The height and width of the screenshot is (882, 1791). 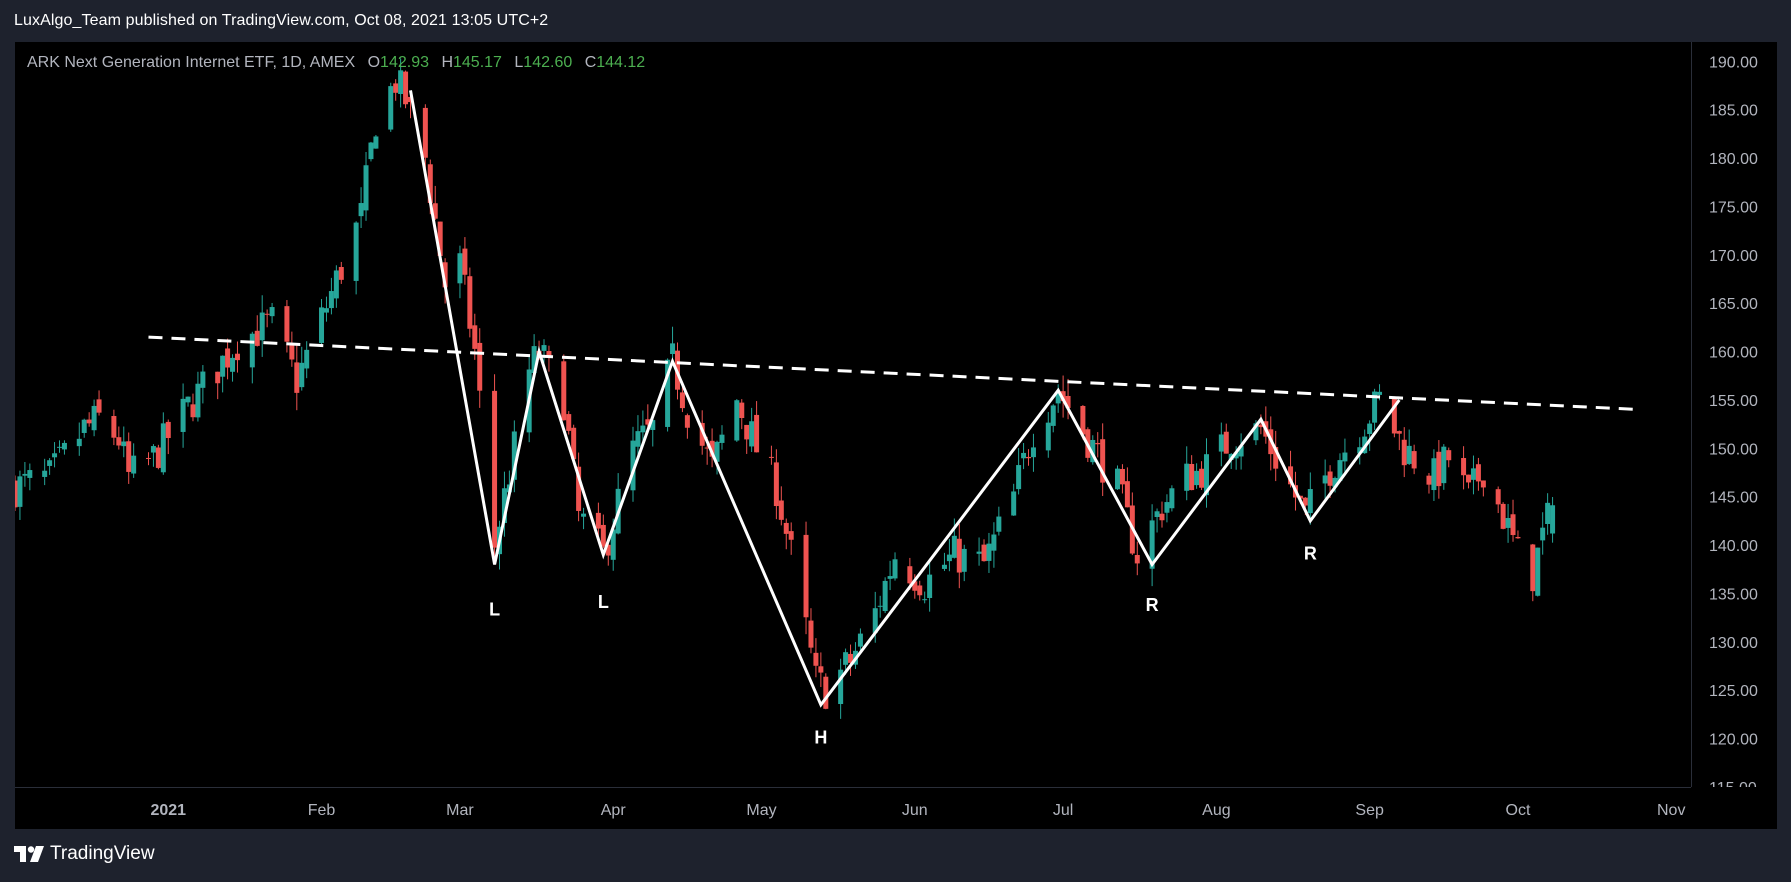 I want to click on time-tick-label: Nov, so click(x=1671, y=810).